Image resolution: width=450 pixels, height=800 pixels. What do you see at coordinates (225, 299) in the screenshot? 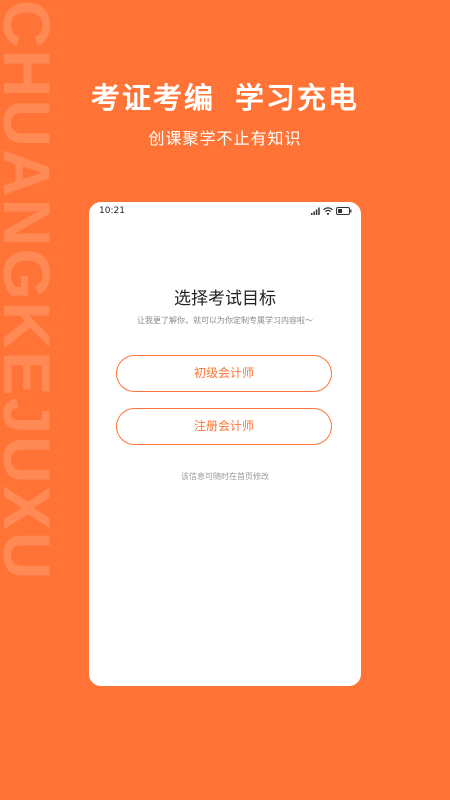
I see `phone-title: 选择考试目标` at bounding box center [225, 299].